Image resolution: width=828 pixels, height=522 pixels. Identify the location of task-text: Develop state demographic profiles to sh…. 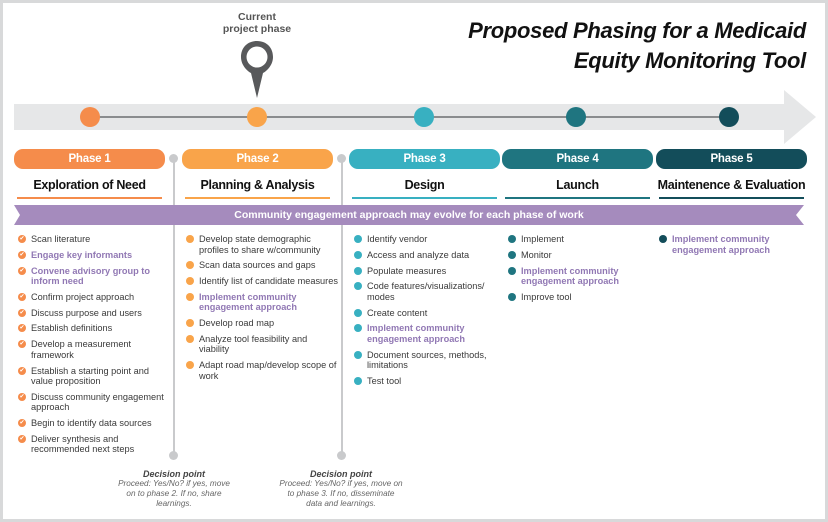
(260, 244).